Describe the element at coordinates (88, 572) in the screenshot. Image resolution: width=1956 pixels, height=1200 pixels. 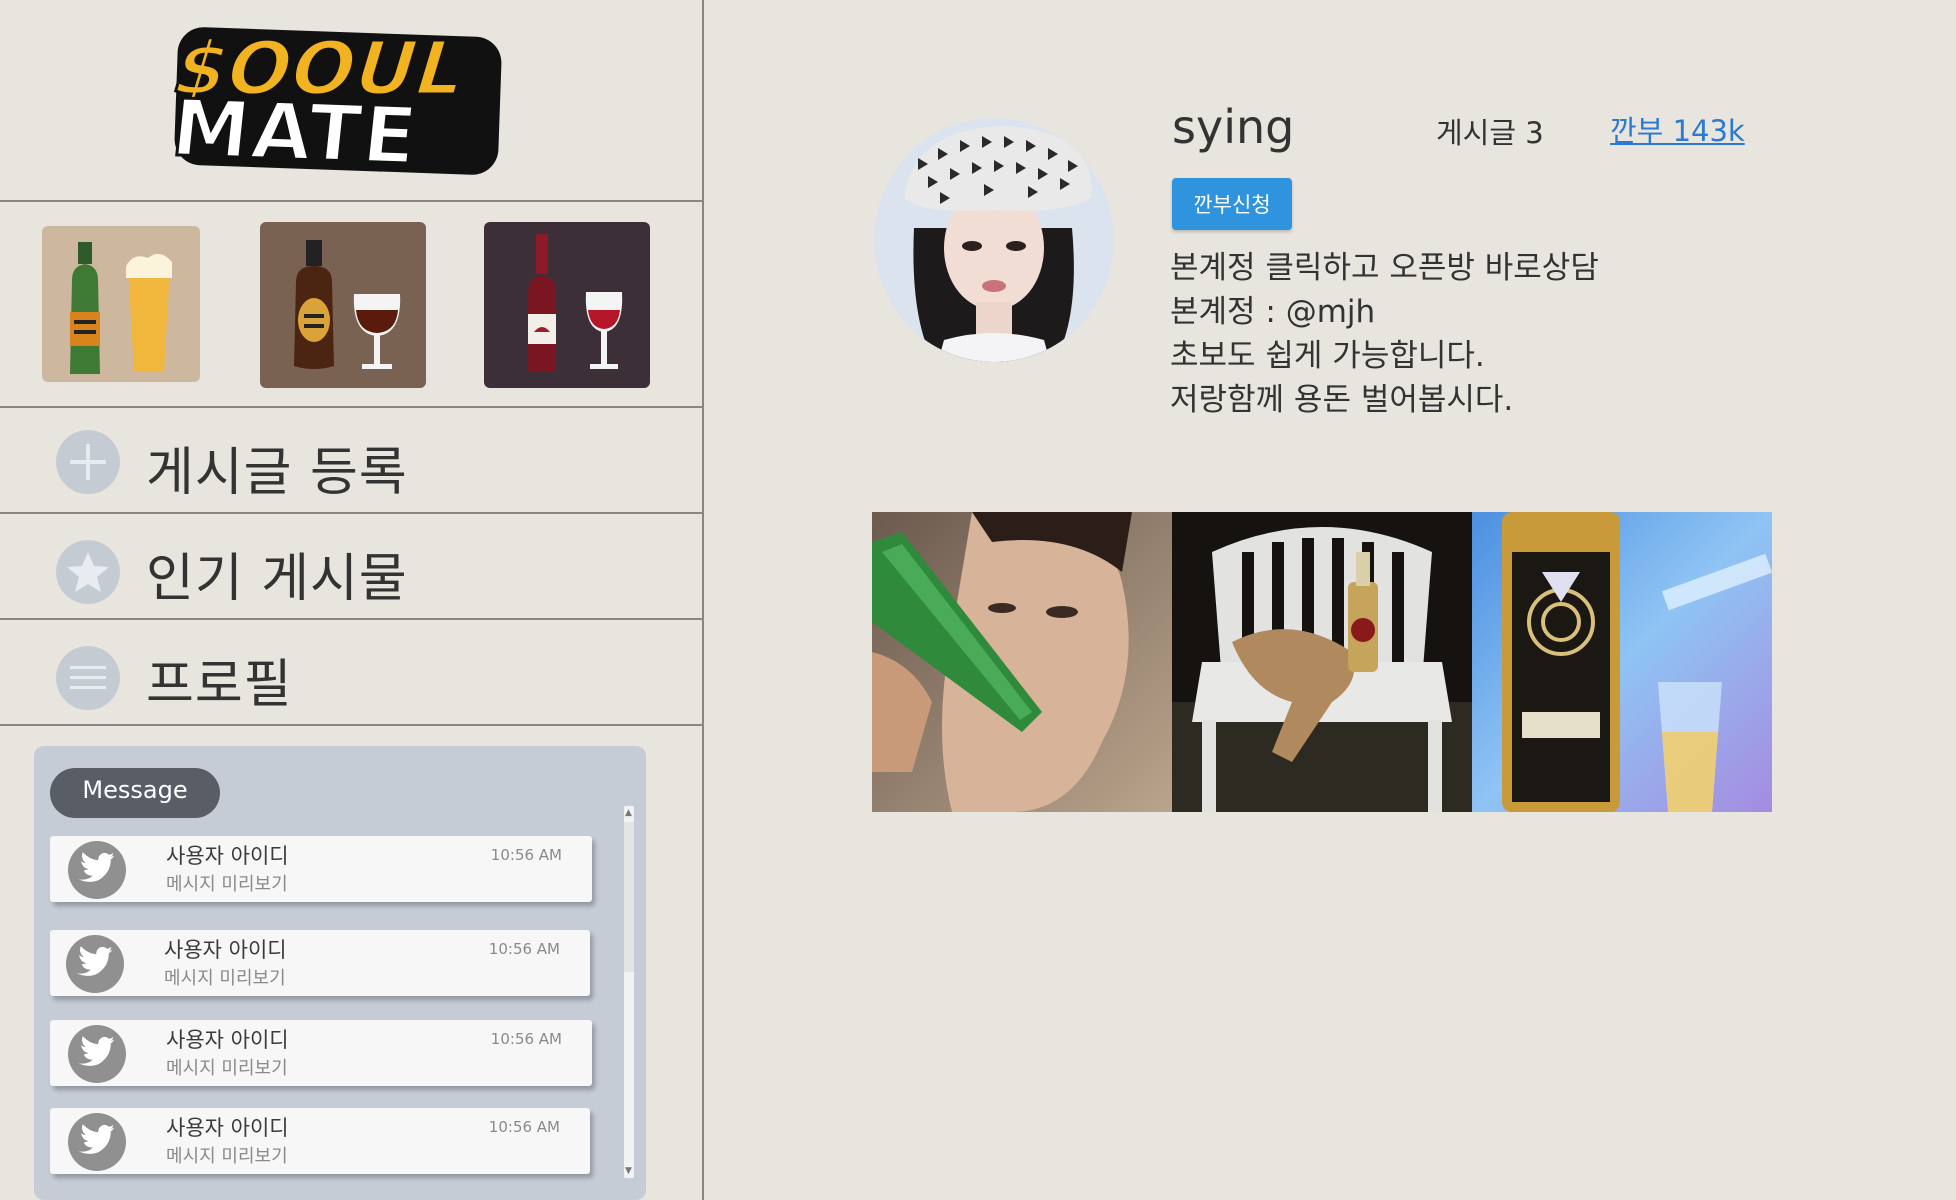
I see `star-icon` at that location.